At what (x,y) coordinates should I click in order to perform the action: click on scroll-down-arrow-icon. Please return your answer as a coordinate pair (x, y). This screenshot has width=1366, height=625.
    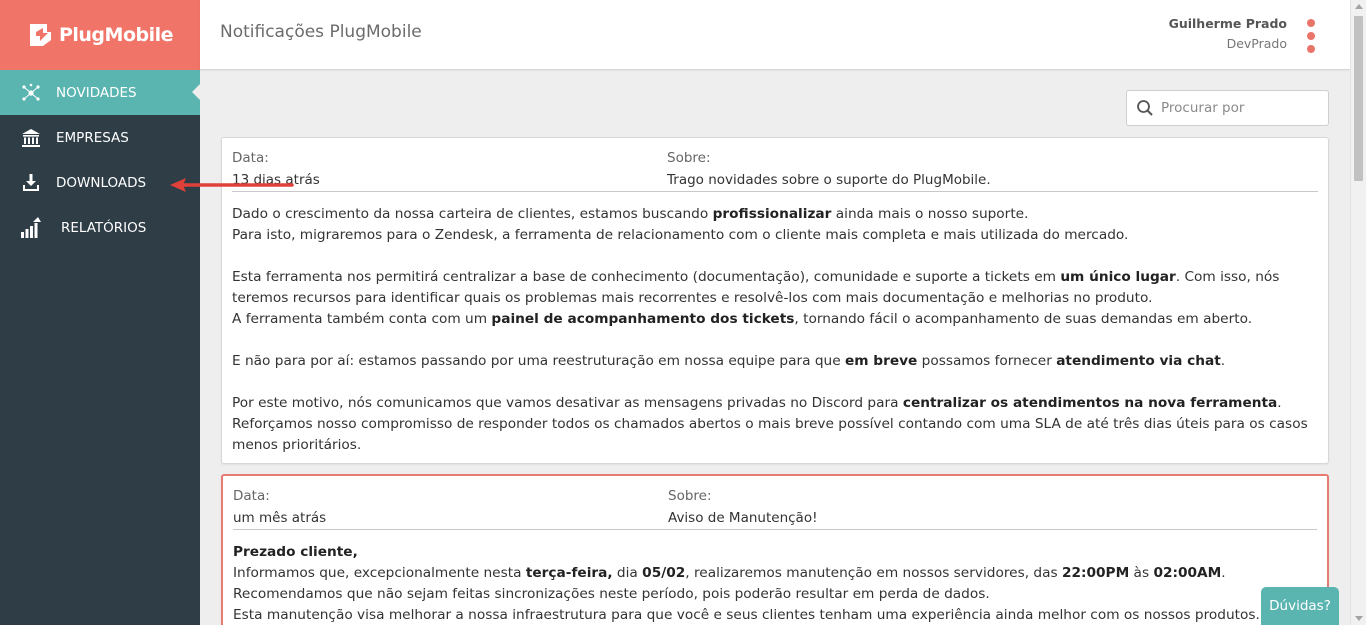
    Looking at the image, I should click on (1359, 618).